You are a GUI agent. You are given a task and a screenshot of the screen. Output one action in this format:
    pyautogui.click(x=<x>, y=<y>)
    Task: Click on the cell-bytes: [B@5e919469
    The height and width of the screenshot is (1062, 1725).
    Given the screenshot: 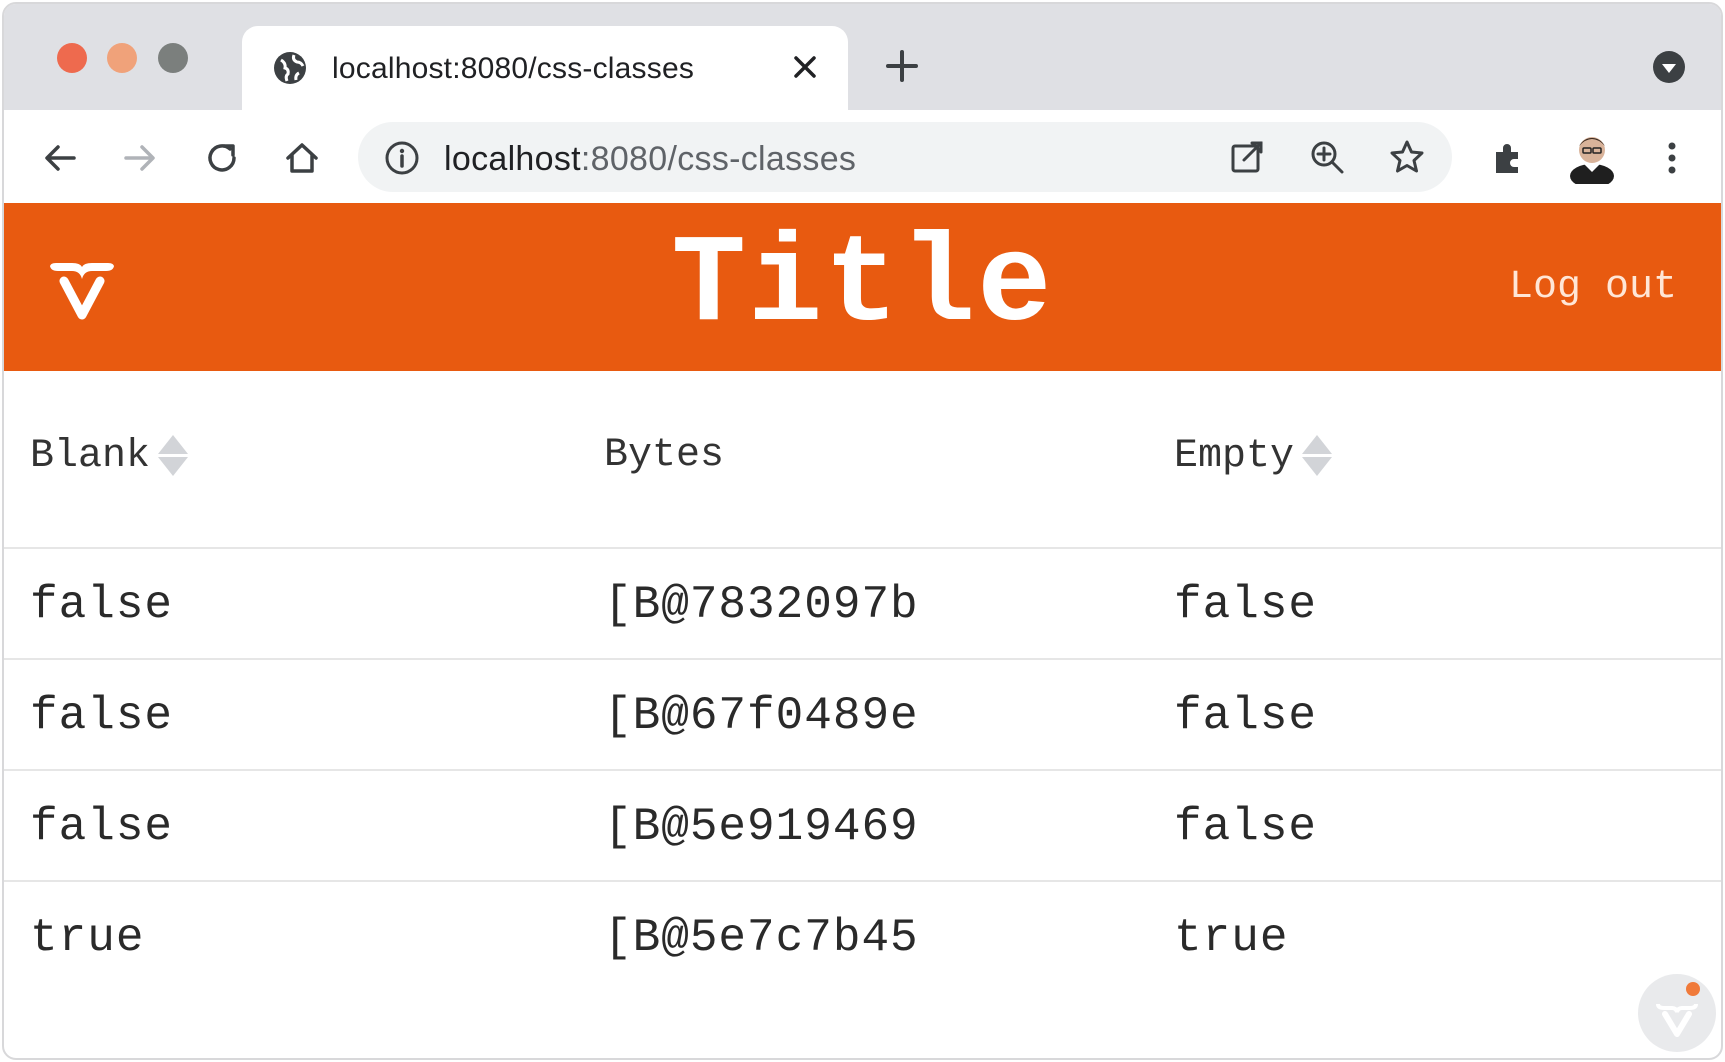 What is the action you would take?
    pyautogui.click(x=761, y=827)
    